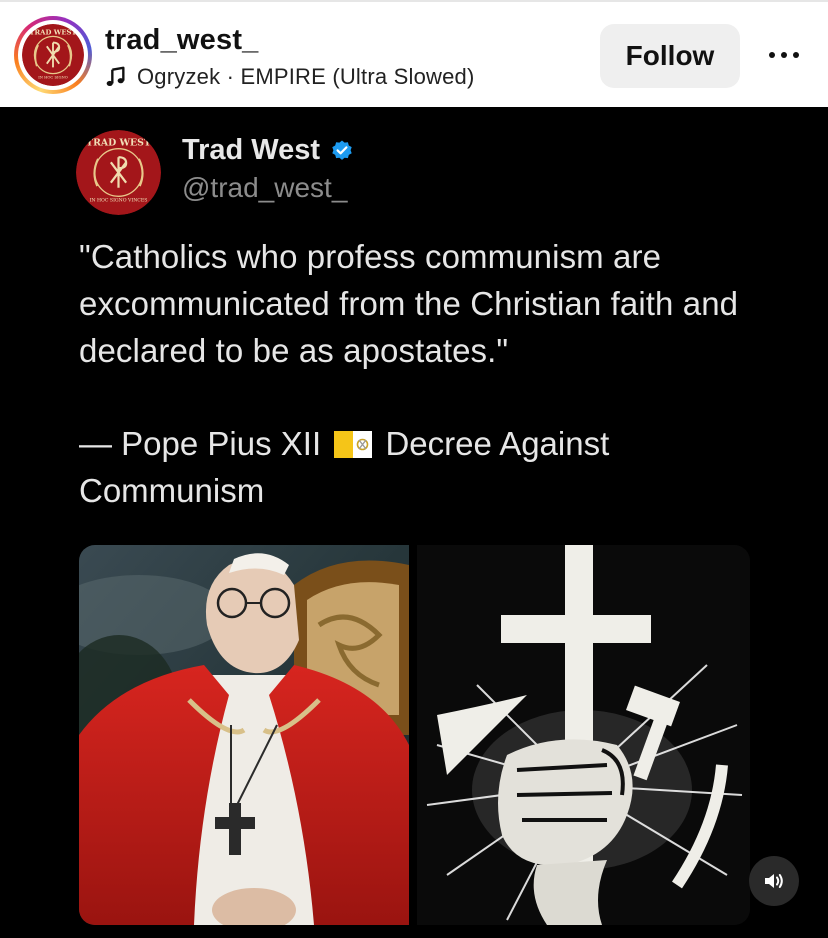 This screenshot has width=828, height=938. What do you see at coordinates (306, 76) in the screenshot?
I see `audio-track-label: Ogryzek · EMPIRE (Ultra Slowed)` at bounding box center [306, 76].